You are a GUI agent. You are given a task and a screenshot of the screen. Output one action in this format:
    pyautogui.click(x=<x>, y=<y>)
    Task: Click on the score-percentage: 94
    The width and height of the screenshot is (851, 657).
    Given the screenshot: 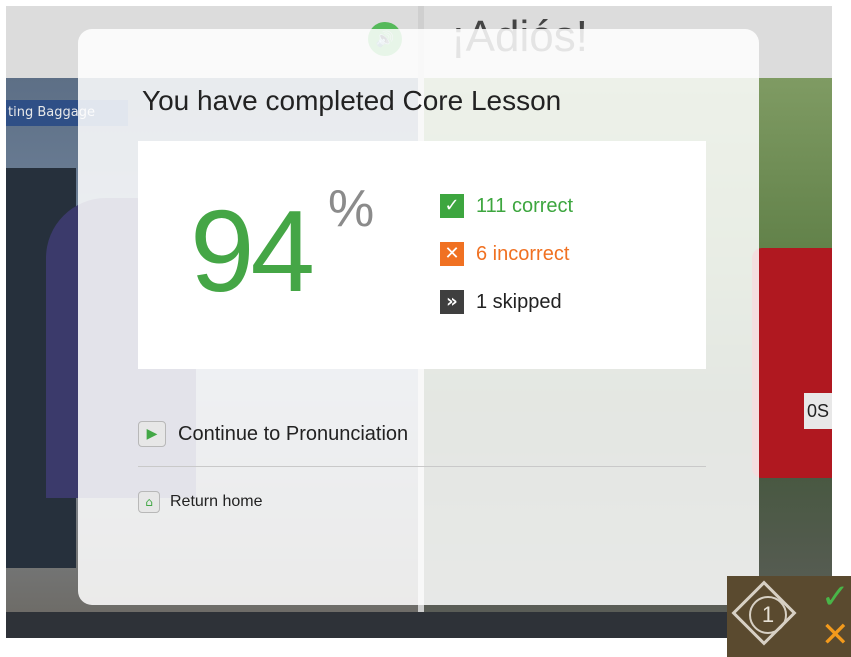 What is the action you would take?
    pyautogui.click(x=252, y=251)
    